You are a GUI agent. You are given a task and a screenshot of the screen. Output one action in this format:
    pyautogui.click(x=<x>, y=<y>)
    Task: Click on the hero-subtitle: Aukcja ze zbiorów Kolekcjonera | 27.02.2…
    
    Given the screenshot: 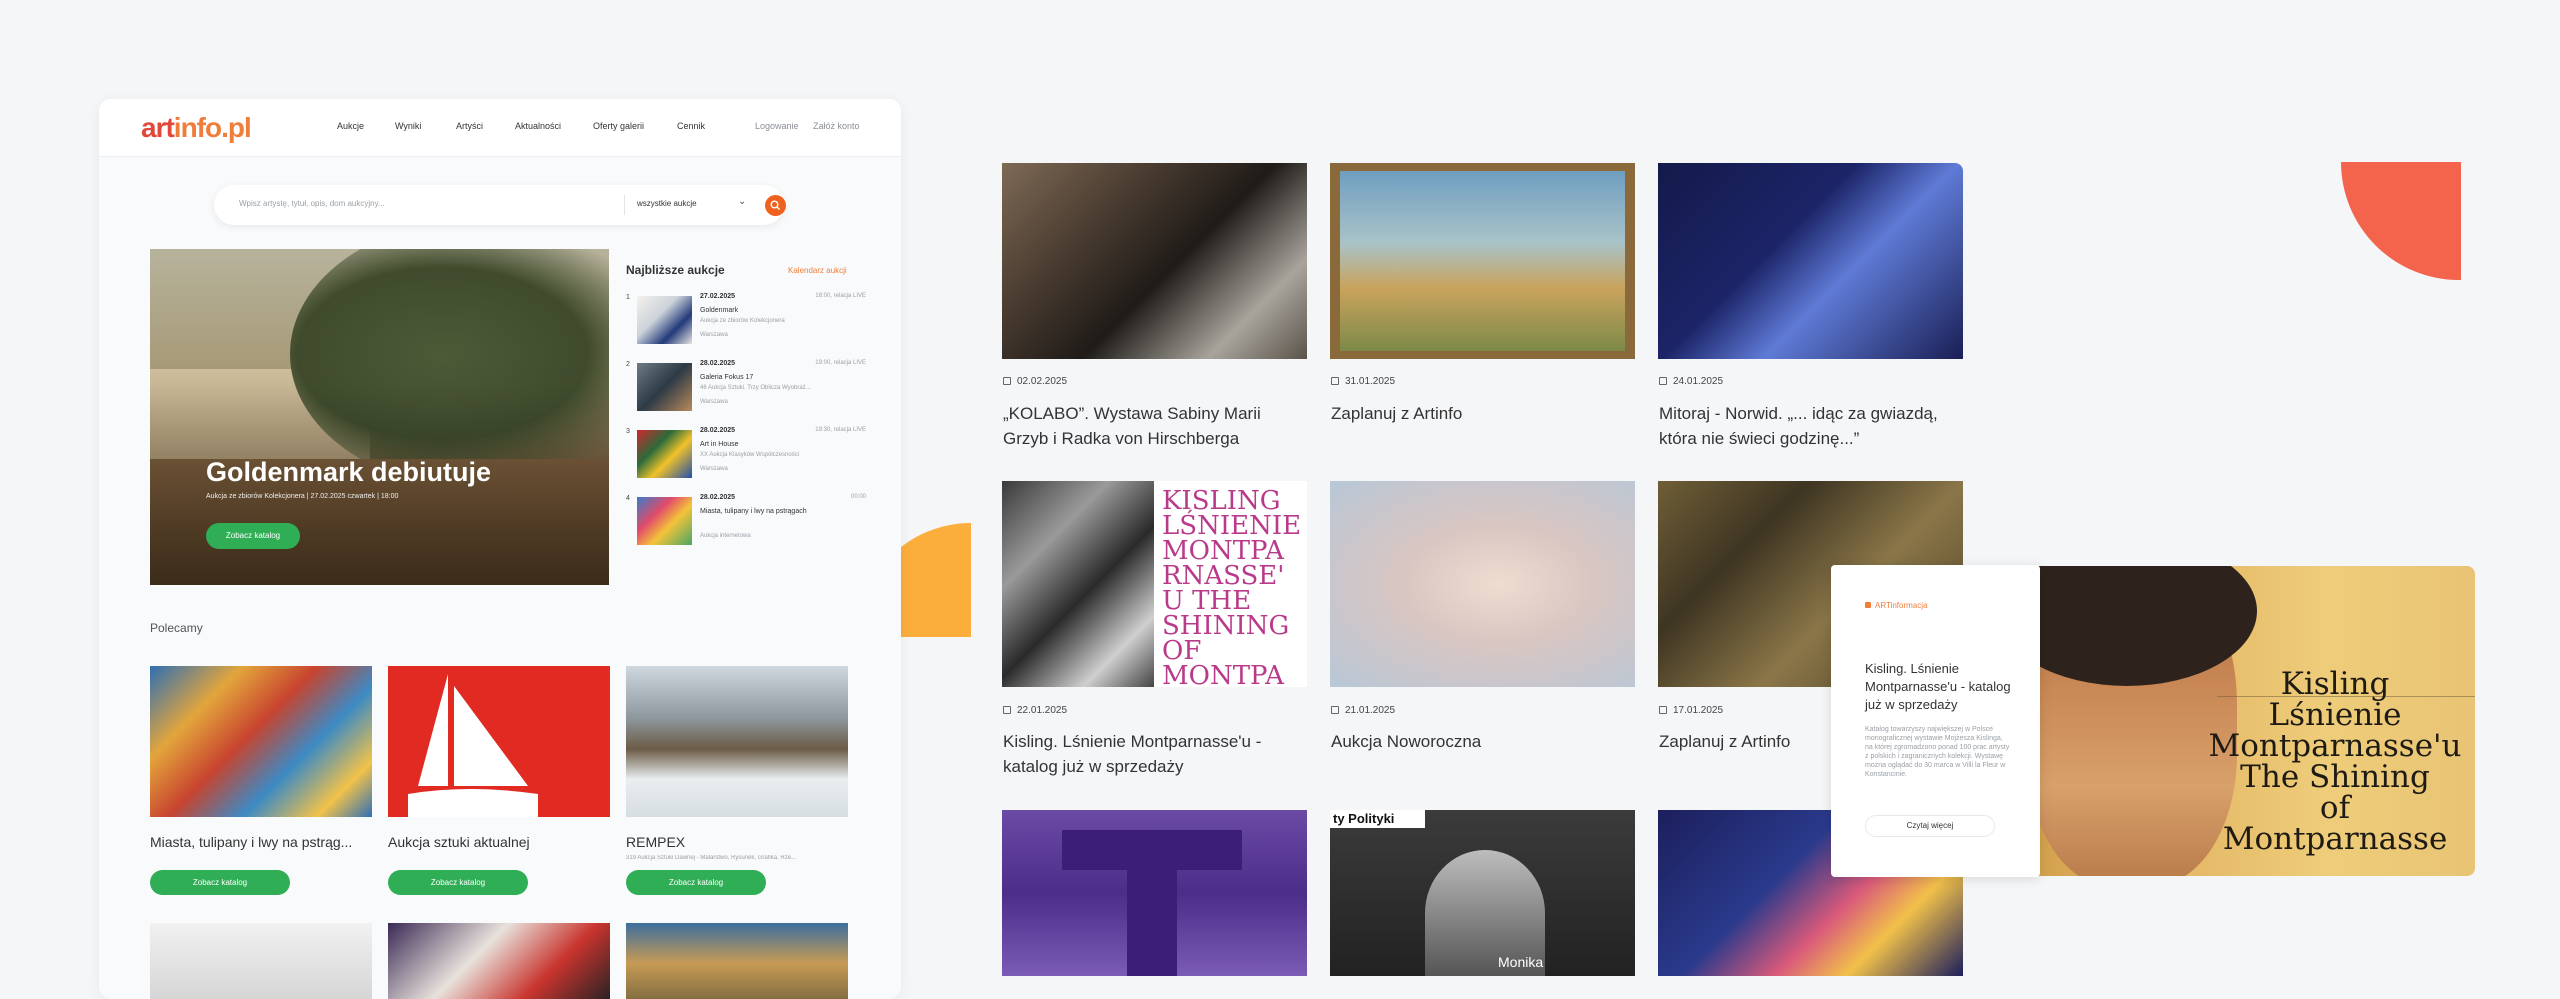 What is the action you would take?
    pyautogui.click(x=302, y=496)
    